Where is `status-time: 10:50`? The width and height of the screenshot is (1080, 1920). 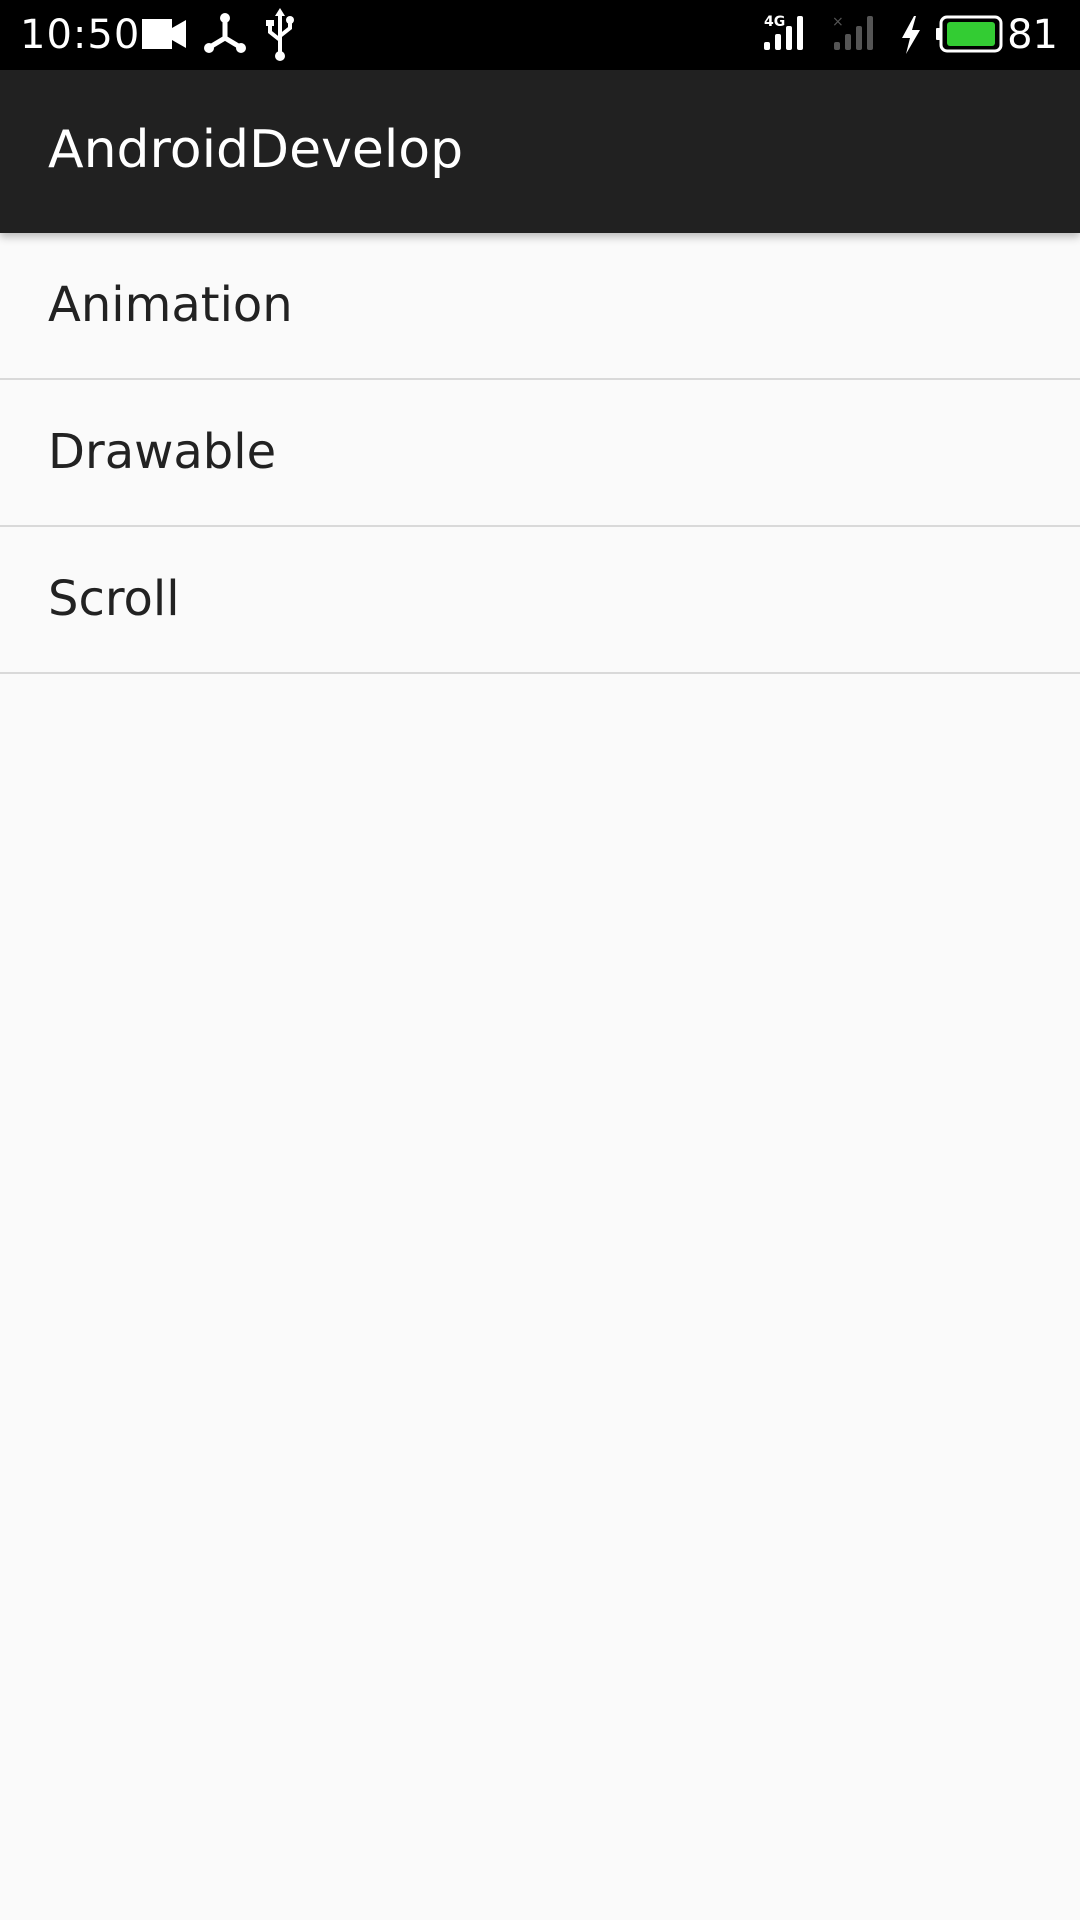 status-time: 10:50 is located at coordinates (80, 35).